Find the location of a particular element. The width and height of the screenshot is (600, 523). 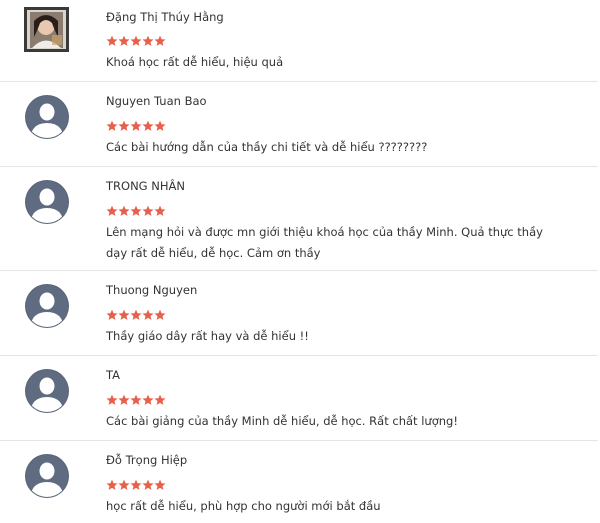

user-photo-avatar is located at coordinates (46, 29).